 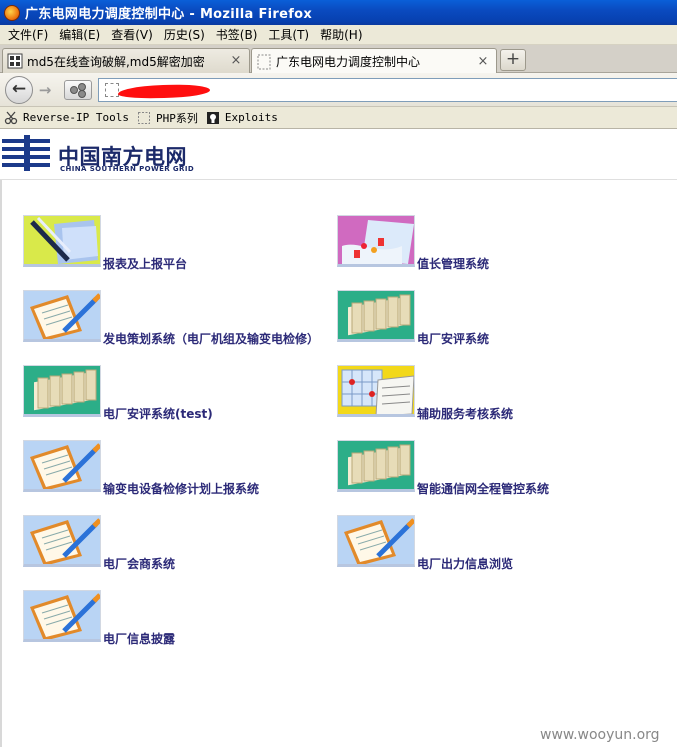 I want to click on forward-button: →, so click(x=45, y=90).